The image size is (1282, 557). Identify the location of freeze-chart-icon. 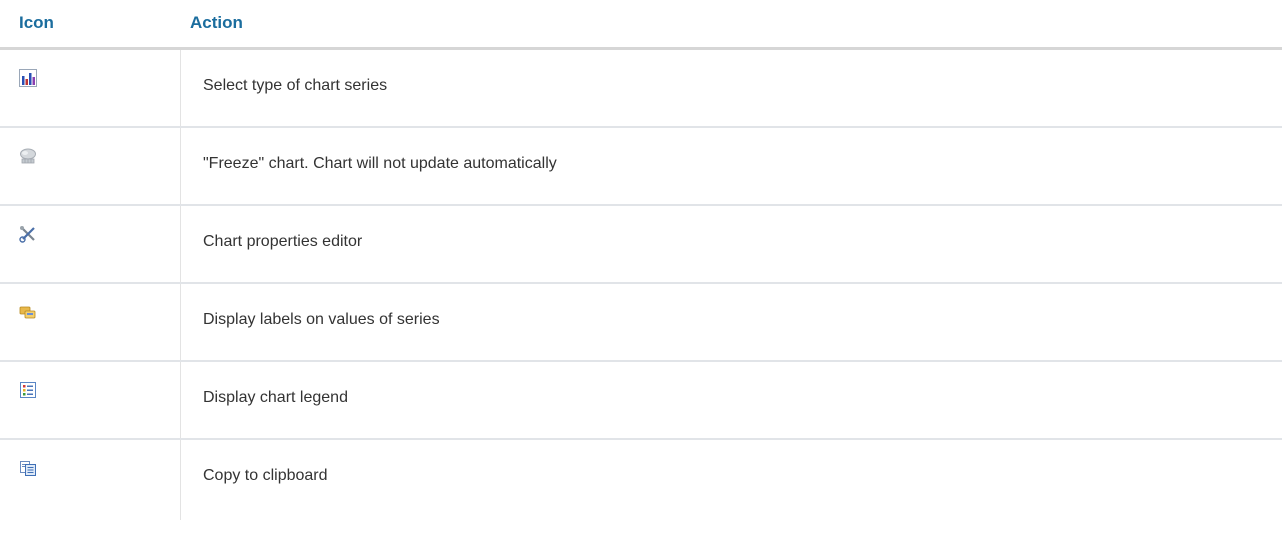
(28, 156).